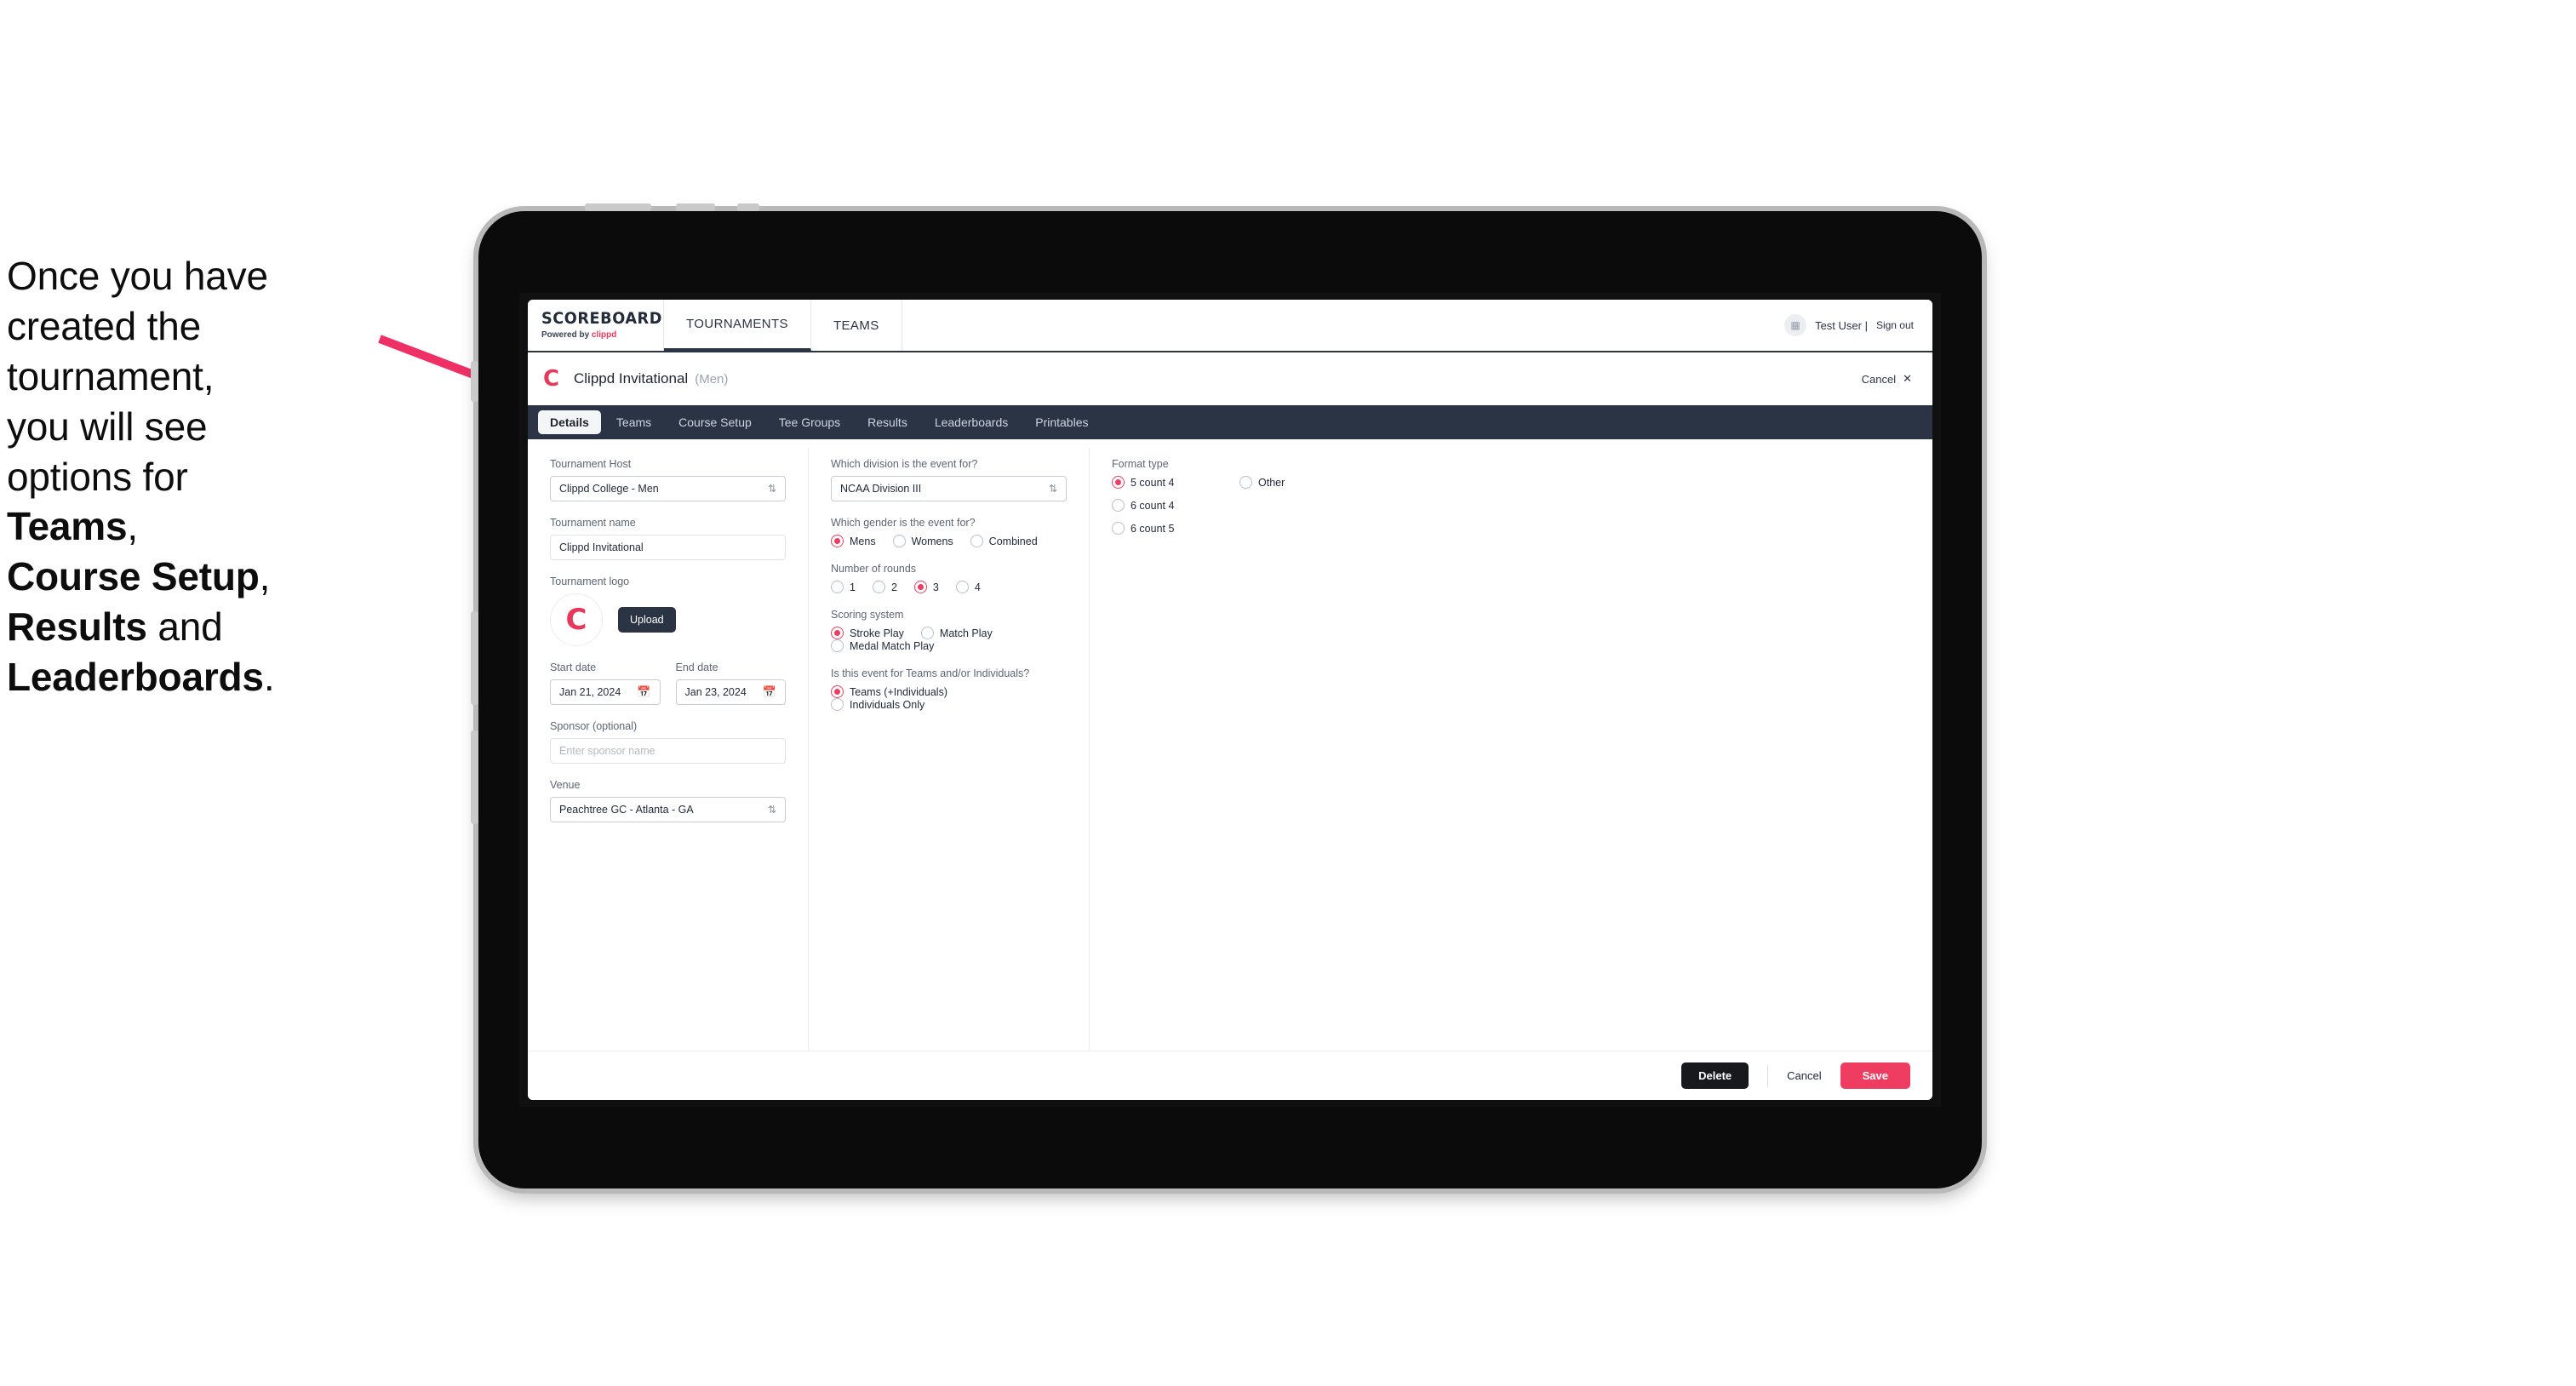 This screenshot has width=2576, height=1386. I want to click on delete-button: Delete, so click(1715, 1075).